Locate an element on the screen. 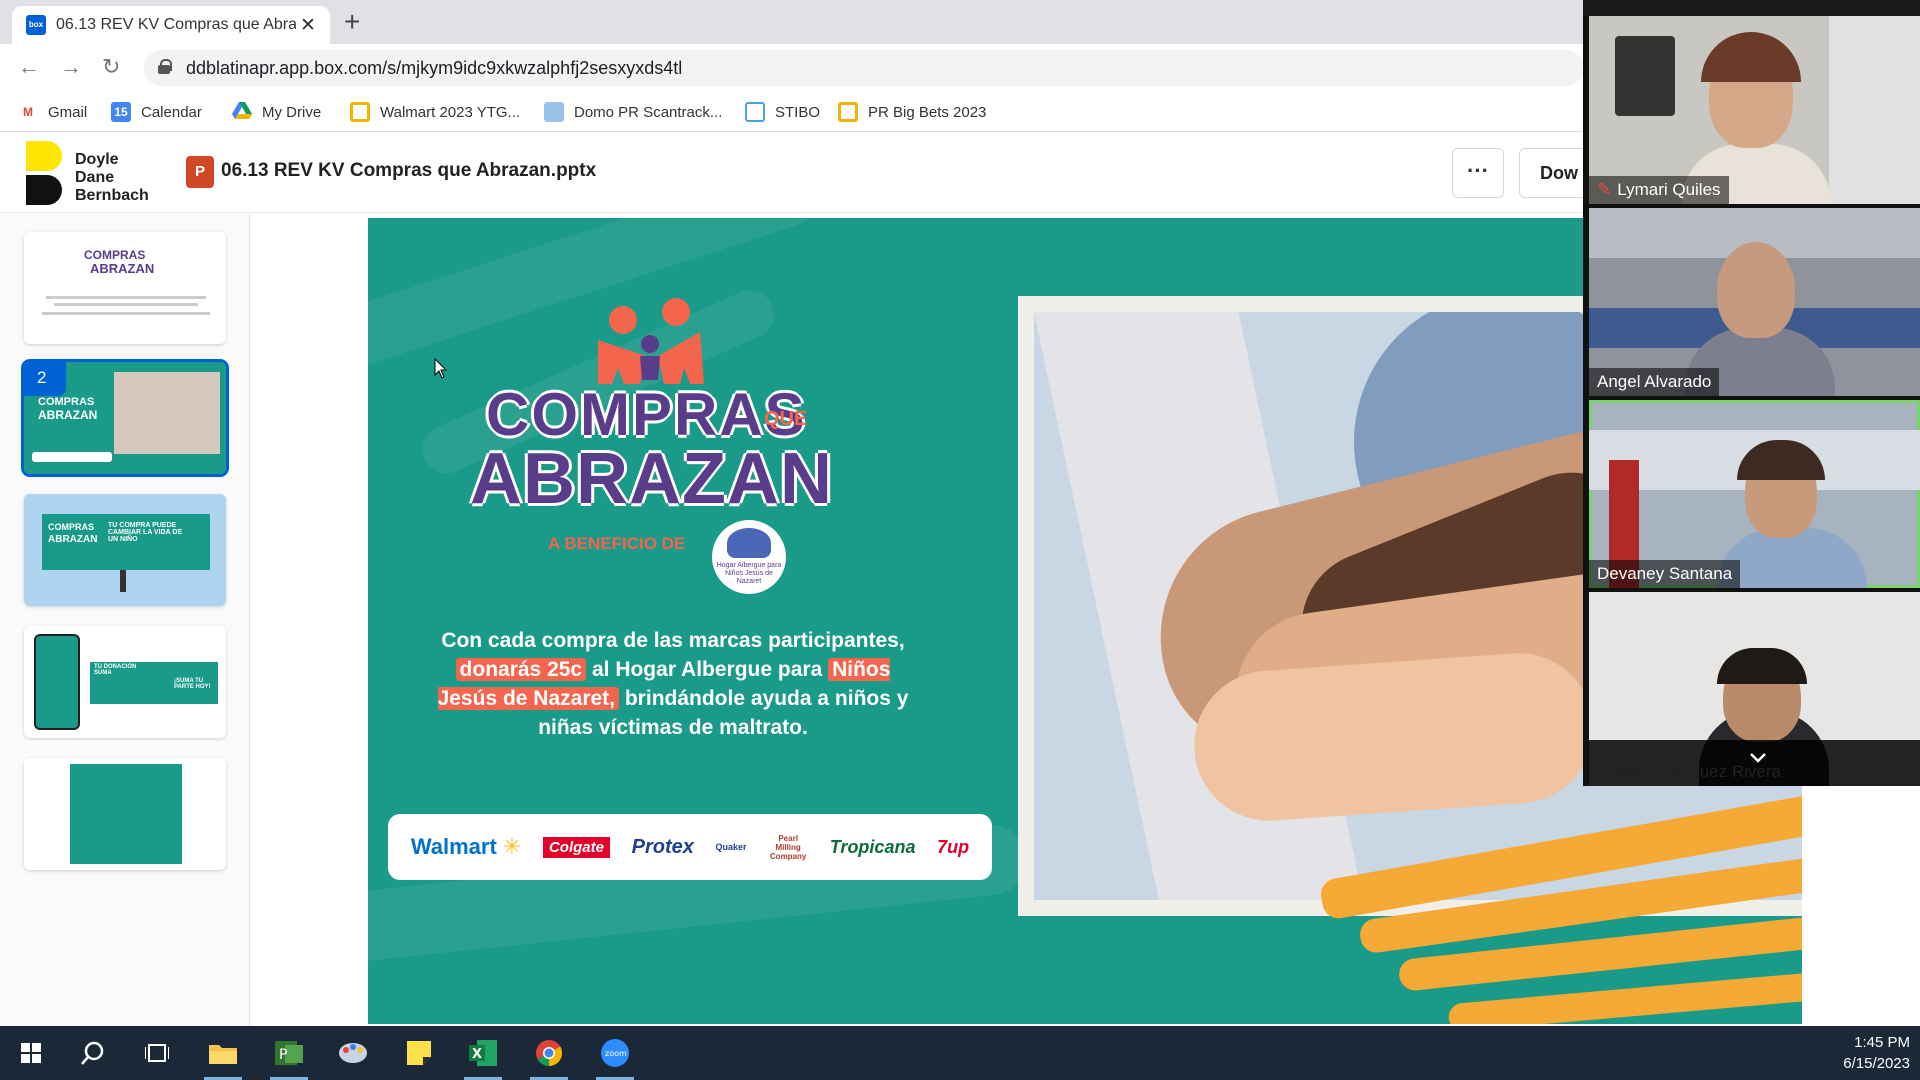 Image resolution: width=1920 pixels, height=1080 pixels. slide-number-badge: 2 is located at coordinates (45, 379).